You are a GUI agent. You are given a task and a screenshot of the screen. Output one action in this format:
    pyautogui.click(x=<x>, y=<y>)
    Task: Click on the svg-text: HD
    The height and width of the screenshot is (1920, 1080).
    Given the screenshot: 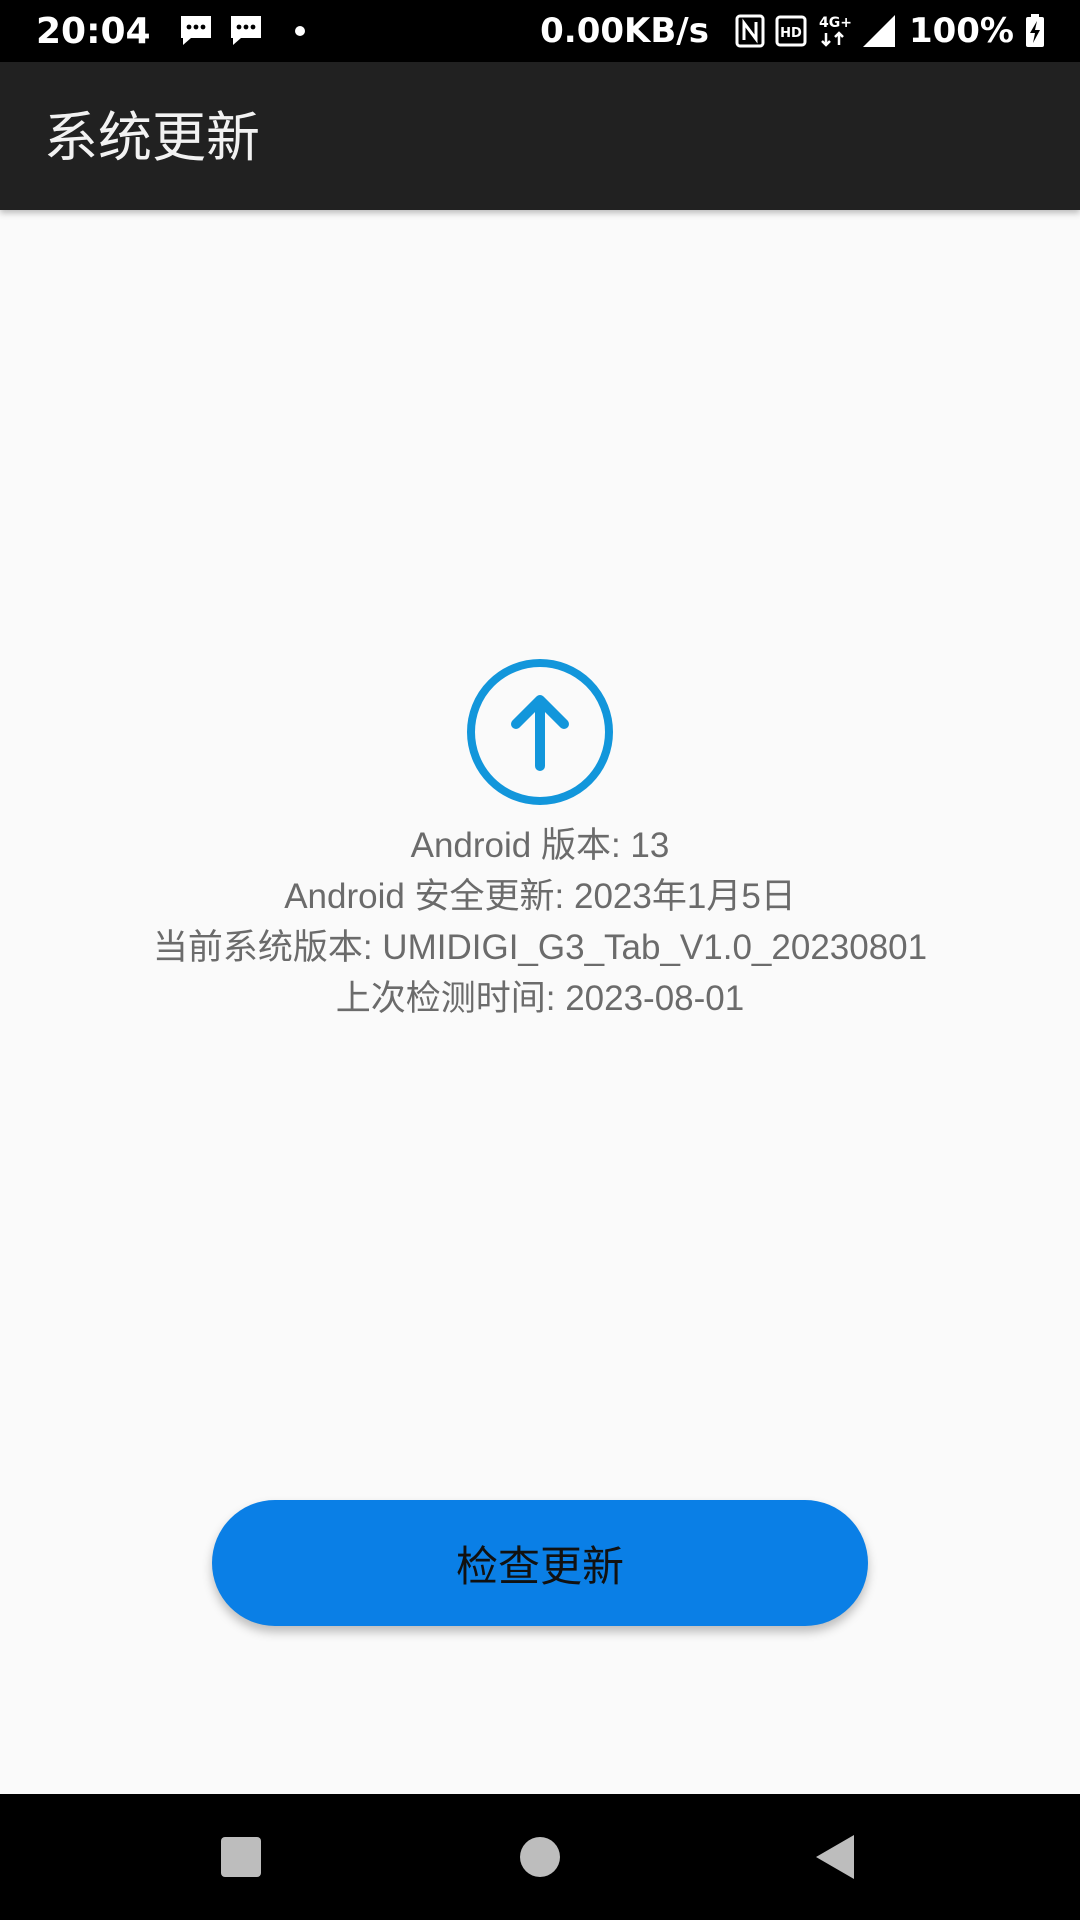 What is the action you would take?
    pyautogui.click(x=791, y=33)
    